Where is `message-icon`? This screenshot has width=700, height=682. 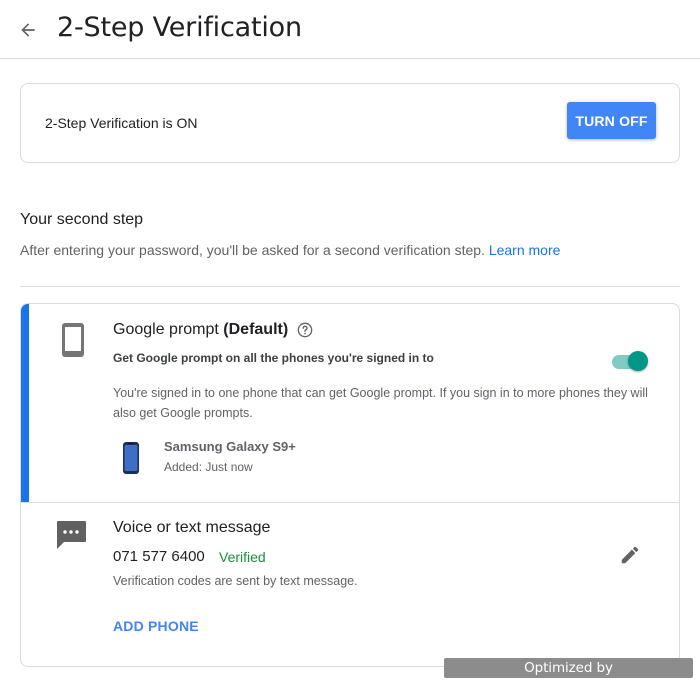 message-icon is located at coordinates (71, 535).